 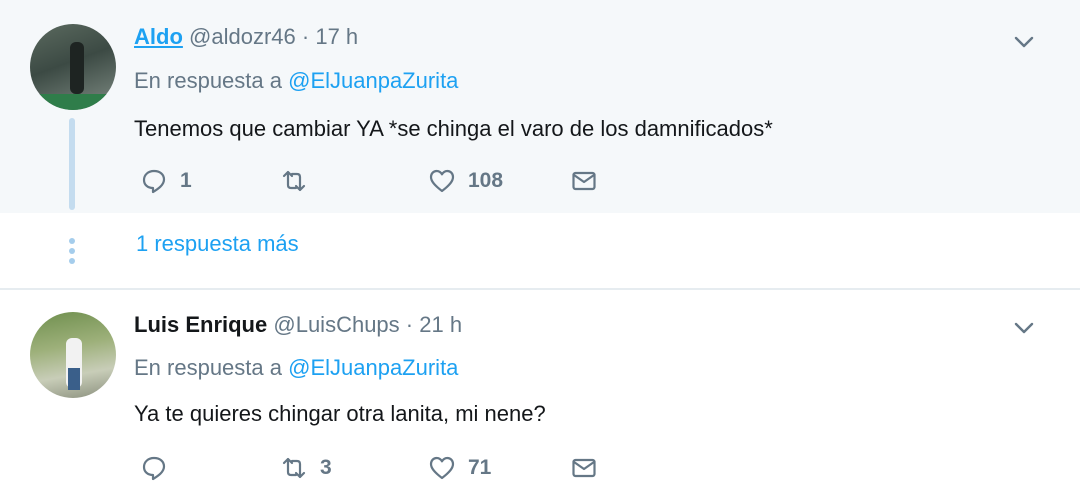 I want to click on avatar-figure-legs, so click(x=74, y=379).